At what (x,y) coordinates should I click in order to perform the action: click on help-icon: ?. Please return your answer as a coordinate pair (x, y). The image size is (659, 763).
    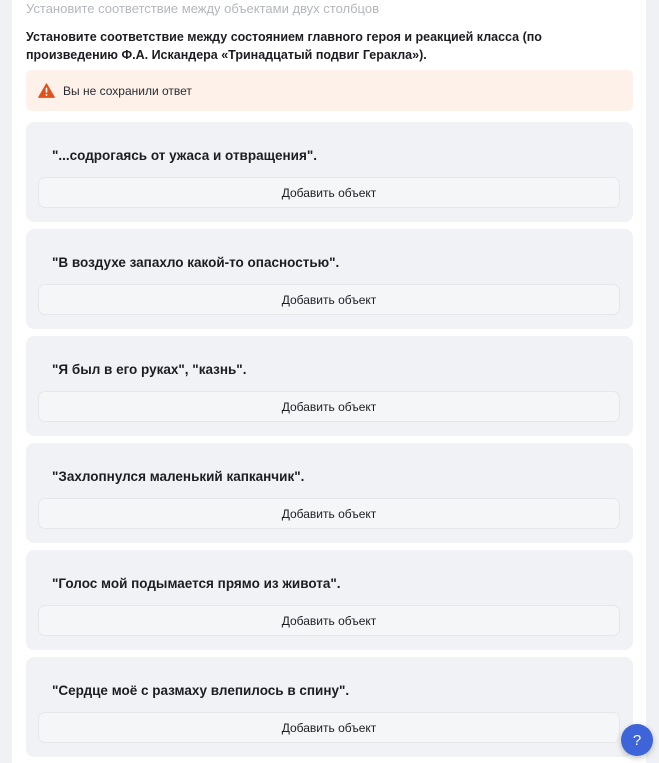
    Looking at the image, I should click on (637, 740).